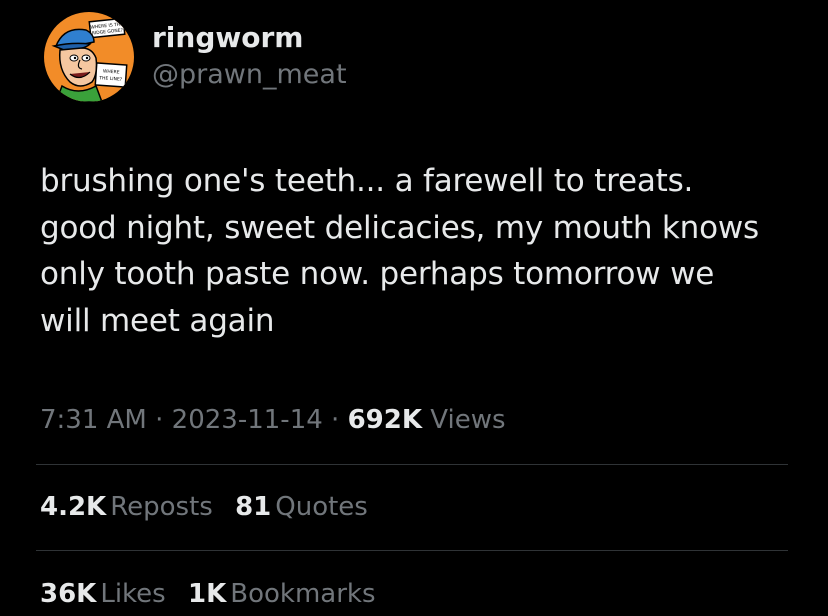 The width and height of the screenshot is (828, 616). I want to click on bookmarks-count: 1K, so click(207, 594).